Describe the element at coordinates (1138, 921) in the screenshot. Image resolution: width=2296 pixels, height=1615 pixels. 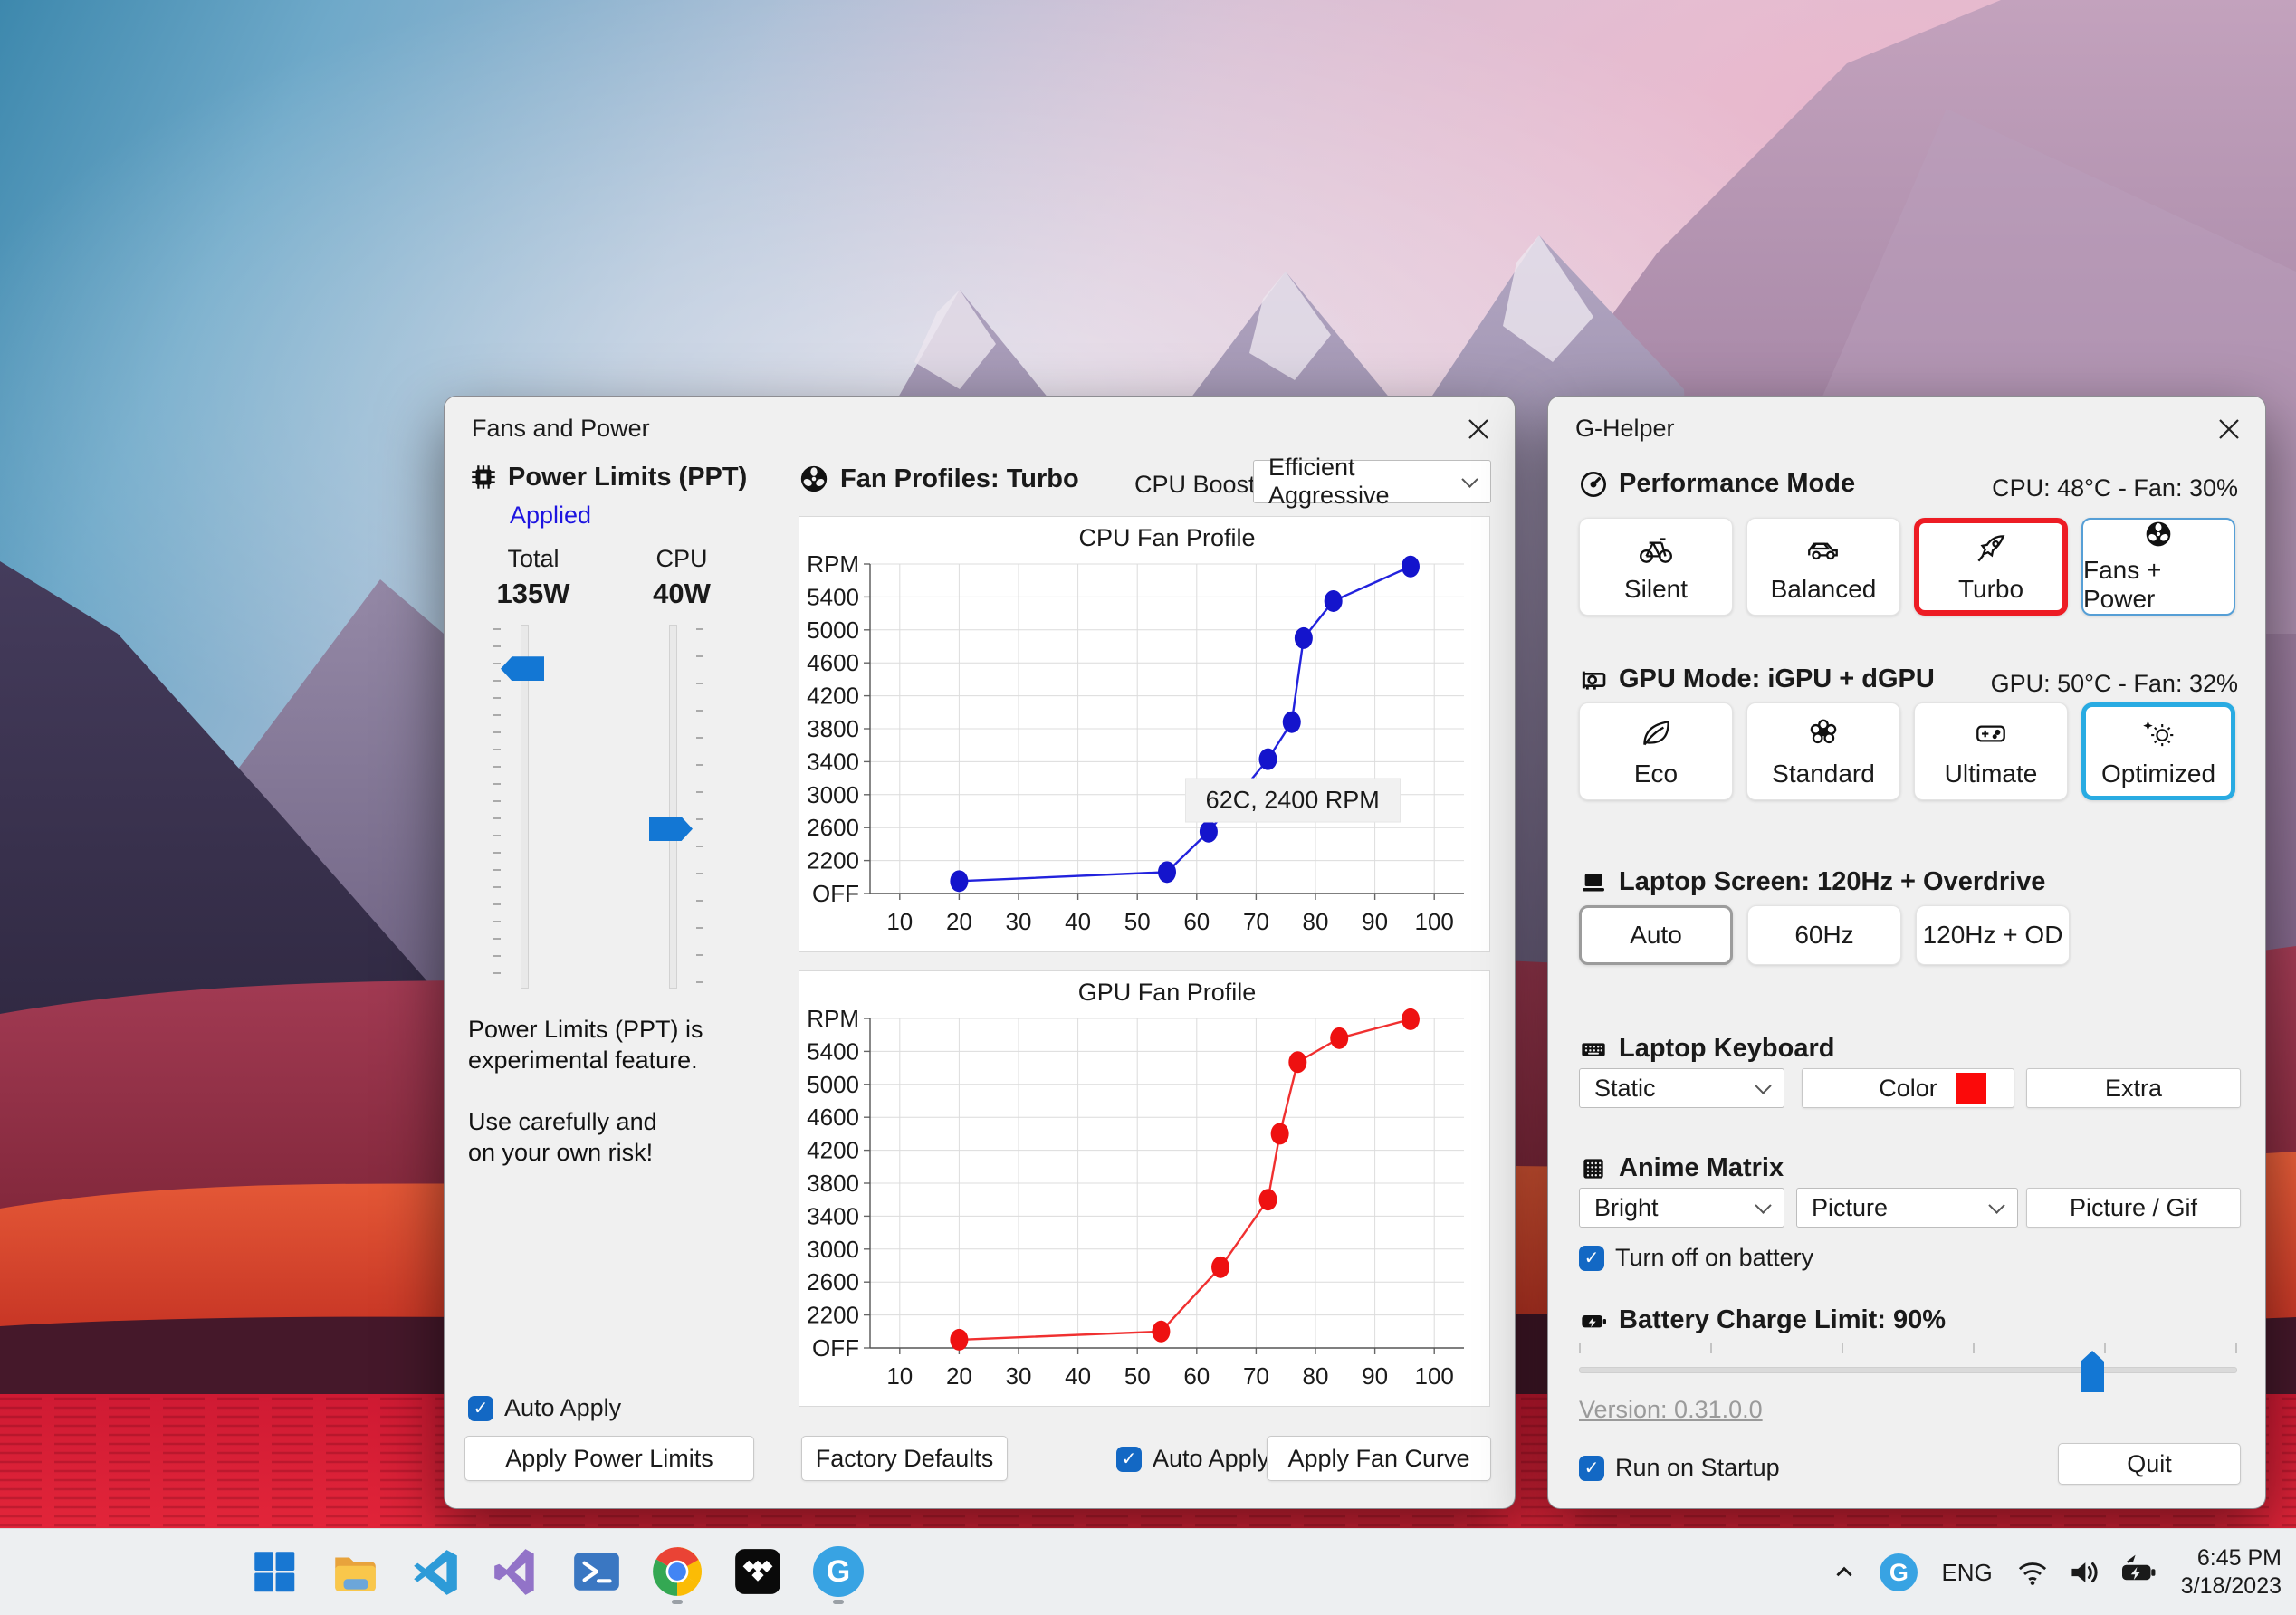
I see `svg-text: 50` at that location.